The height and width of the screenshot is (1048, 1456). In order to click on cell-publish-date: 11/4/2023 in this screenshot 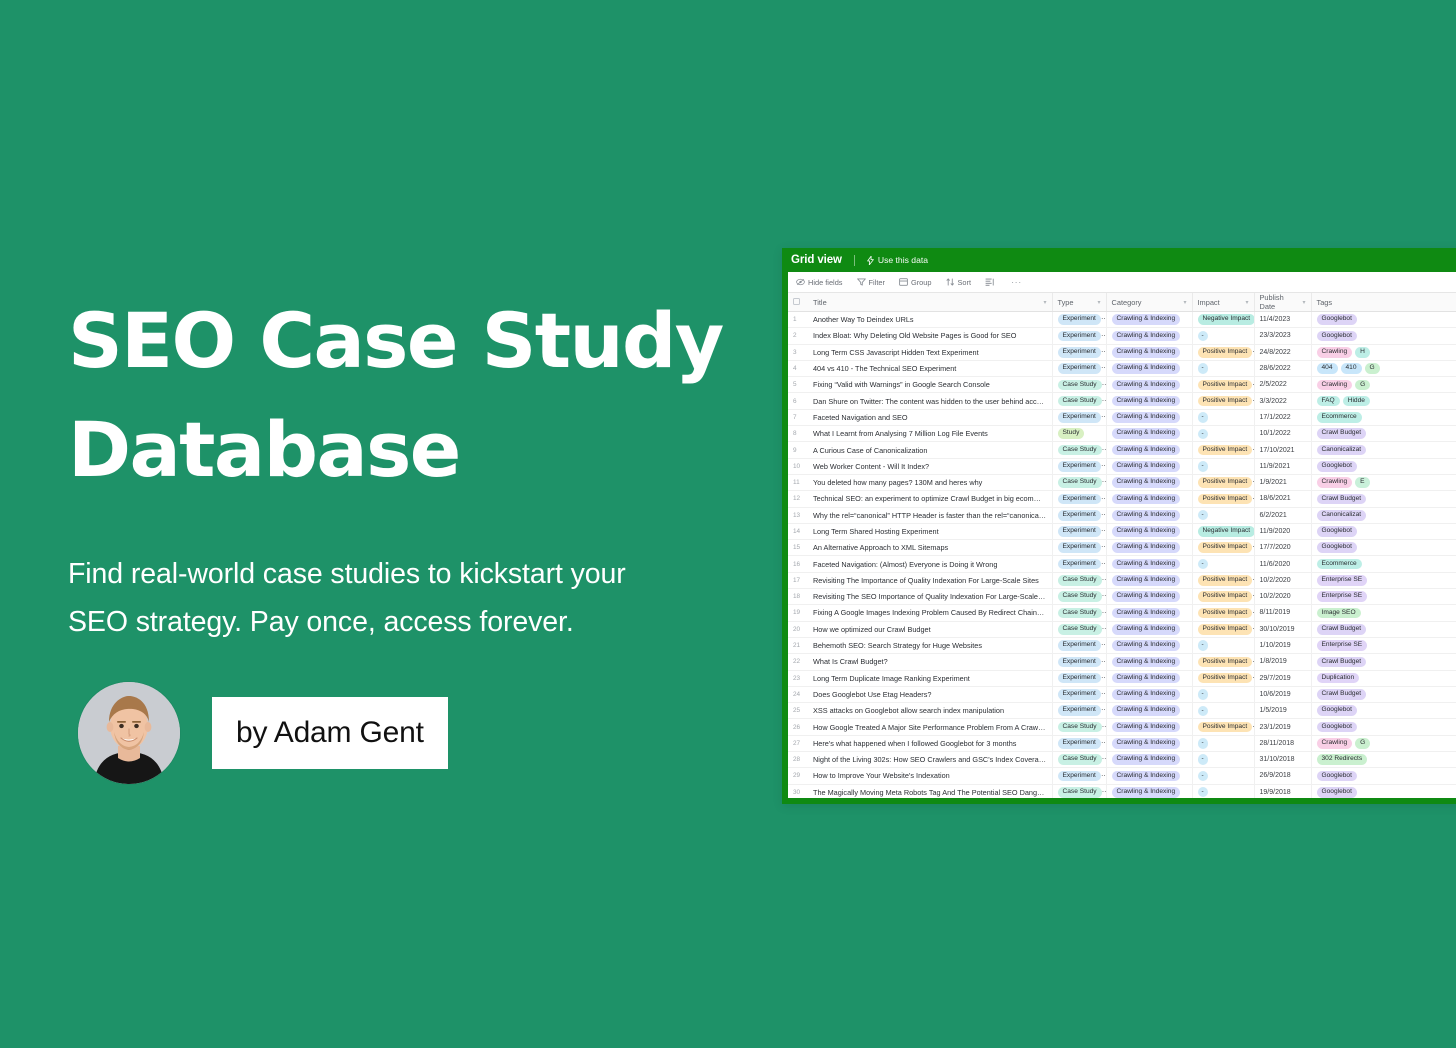, I will do `click(1283, 320)`.